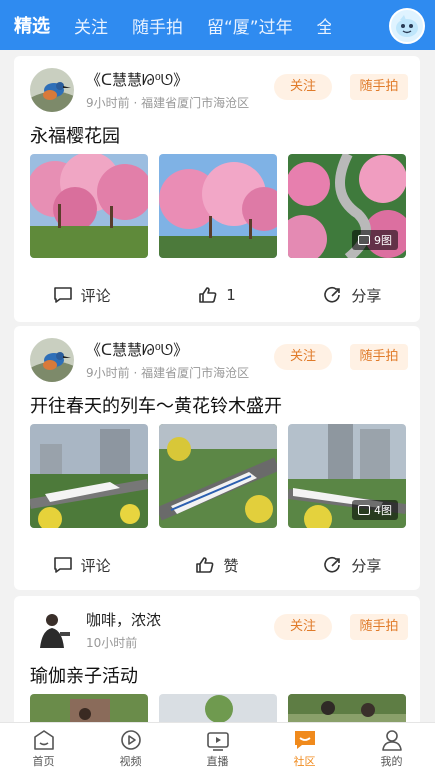 The image size is (435, 774). What do you see at coordinates (157, 25) in the screenshot?
I see `tab-snapshots: 随手拍` at bounding box center [157, 25].